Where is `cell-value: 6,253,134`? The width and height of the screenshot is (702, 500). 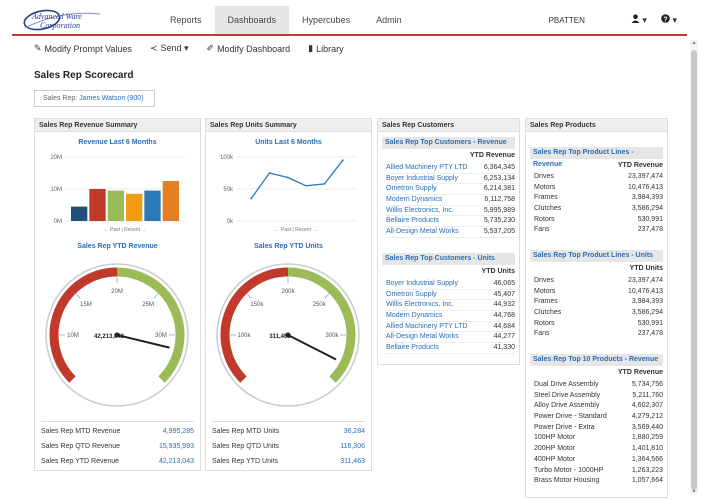 cell-value: 6,253,134 is located at coordinates (499, 178).